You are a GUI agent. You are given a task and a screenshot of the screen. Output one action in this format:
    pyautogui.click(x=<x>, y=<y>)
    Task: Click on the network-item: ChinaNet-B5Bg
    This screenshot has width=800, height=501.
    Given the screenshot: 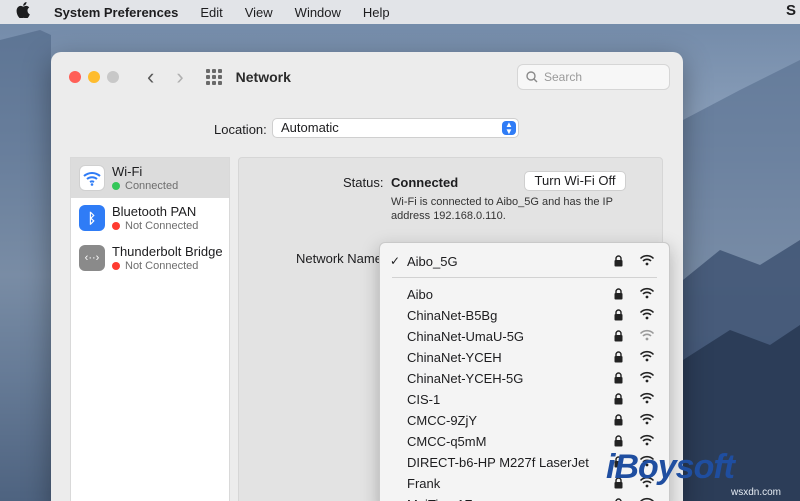 What is the action you would take?
    pyautogui.click(x=524, y=315)
    